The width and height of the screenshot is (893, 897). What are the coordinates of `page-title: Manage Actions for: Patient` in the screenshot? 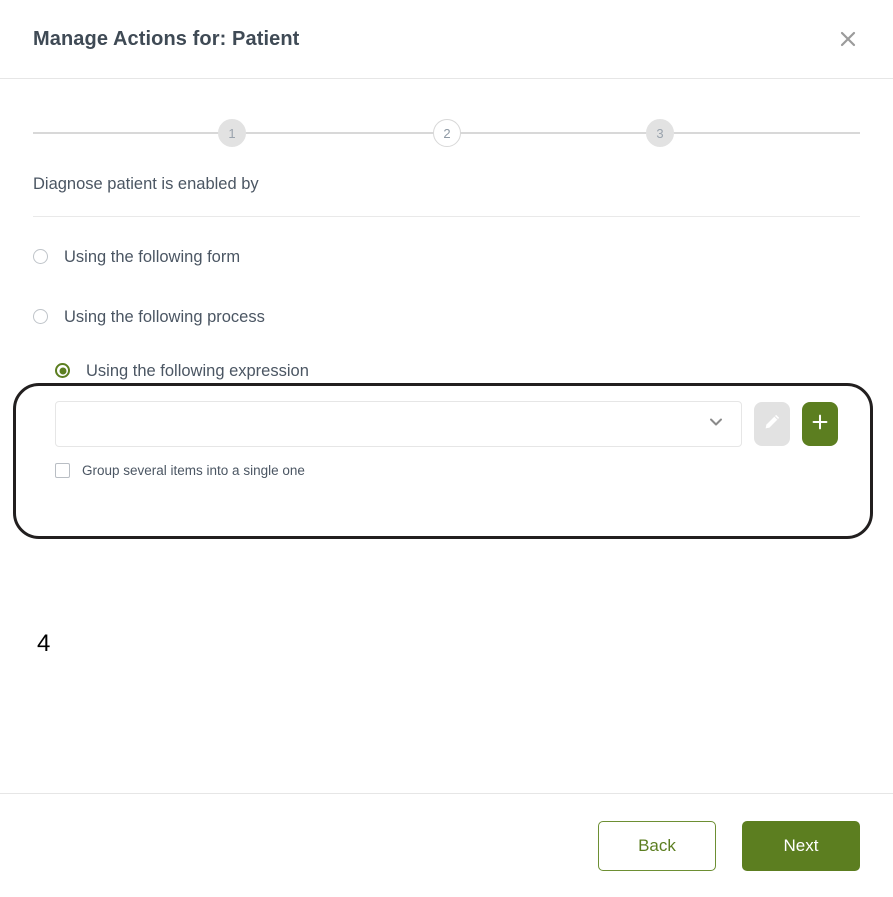 It's located at (166, 39).